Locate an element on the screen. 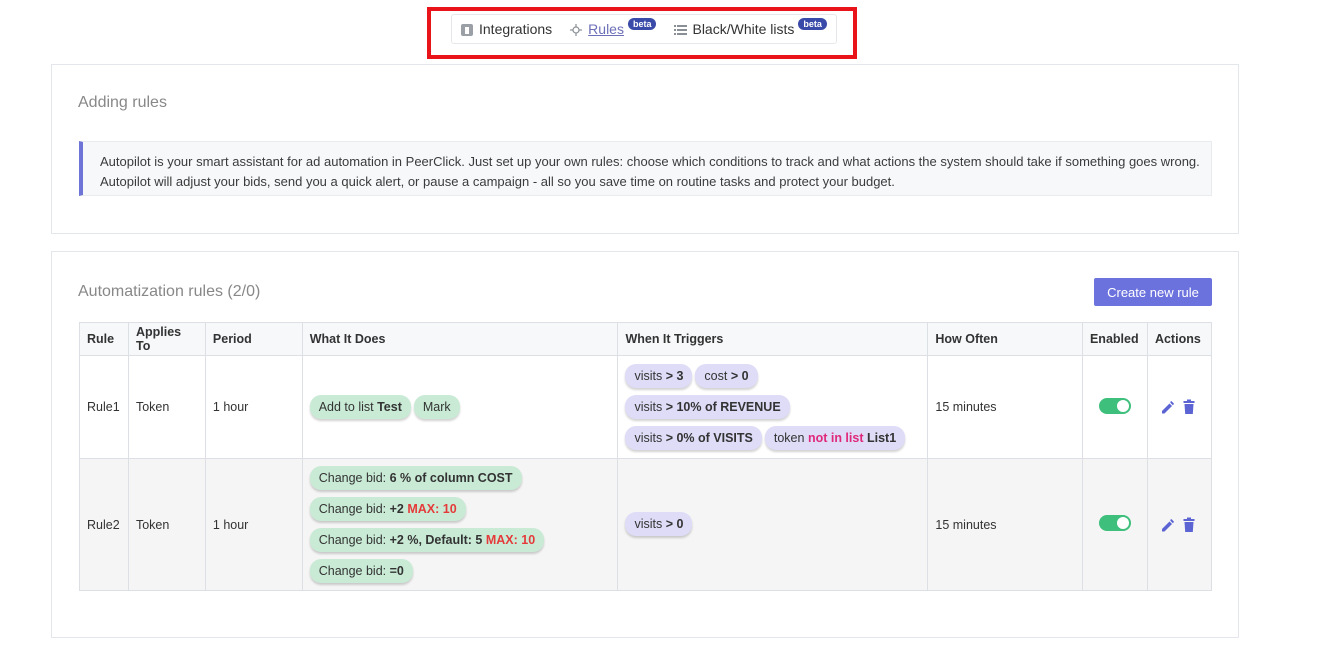 Image resolution: width=1341 pixels, height=671 pixels. action-chip: Add to list Test is located at coordinates (360, 406).